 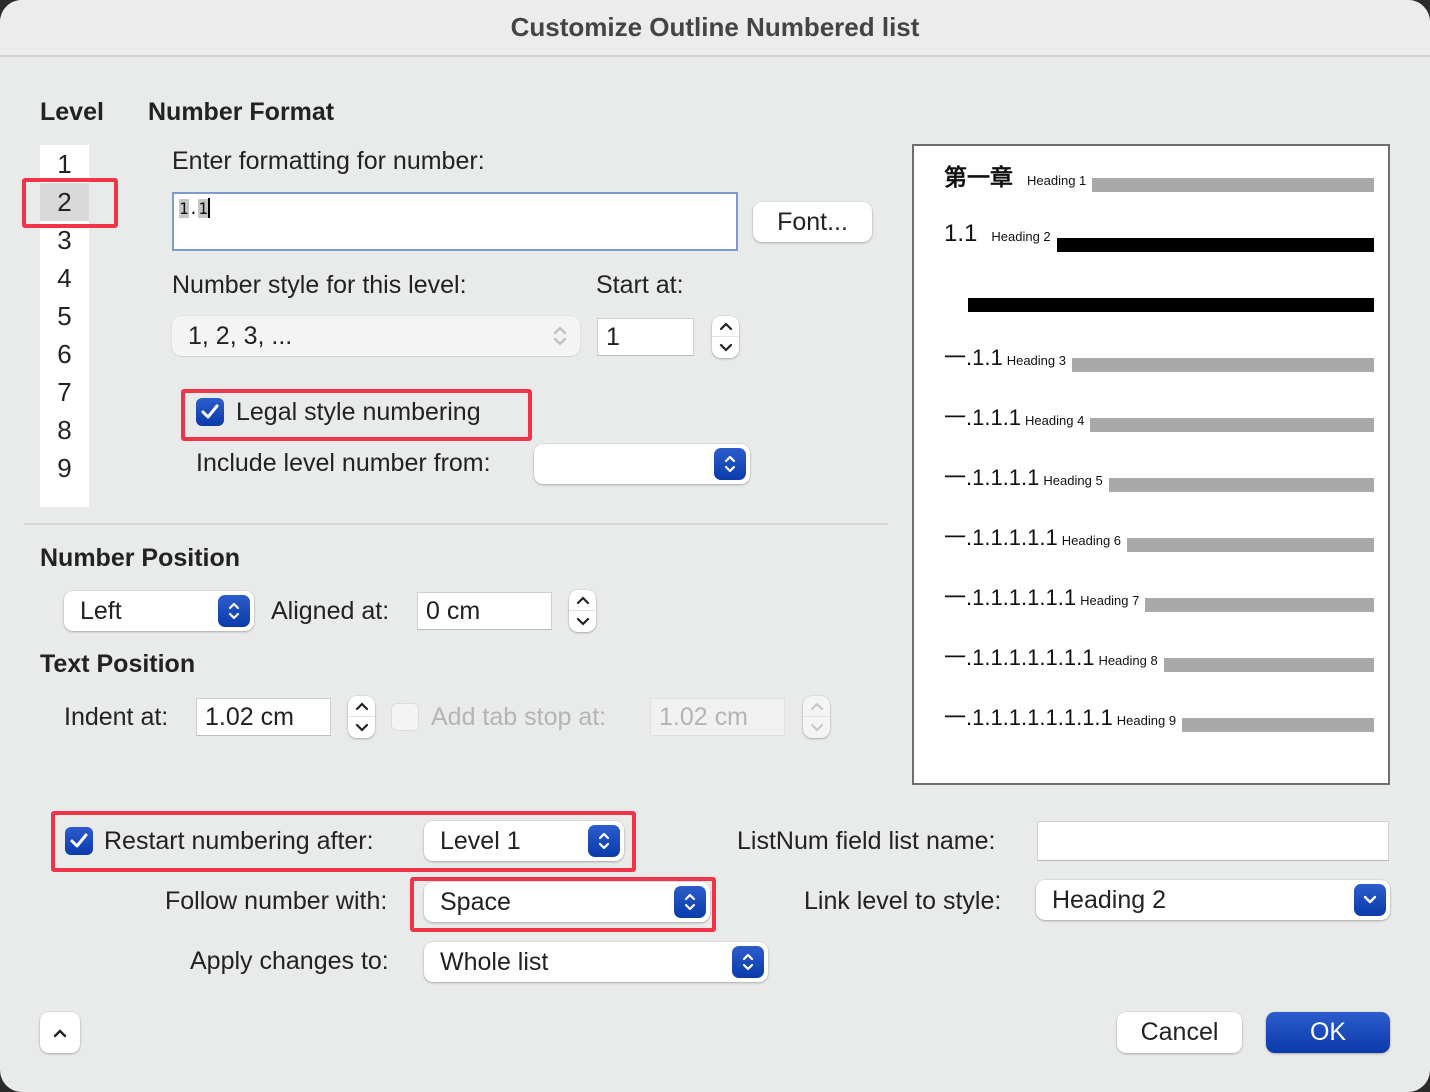 What do you see at coordinates (1213, 841) in the screenshot?
I see `listnum-input` at bounding box center [1213, 841].